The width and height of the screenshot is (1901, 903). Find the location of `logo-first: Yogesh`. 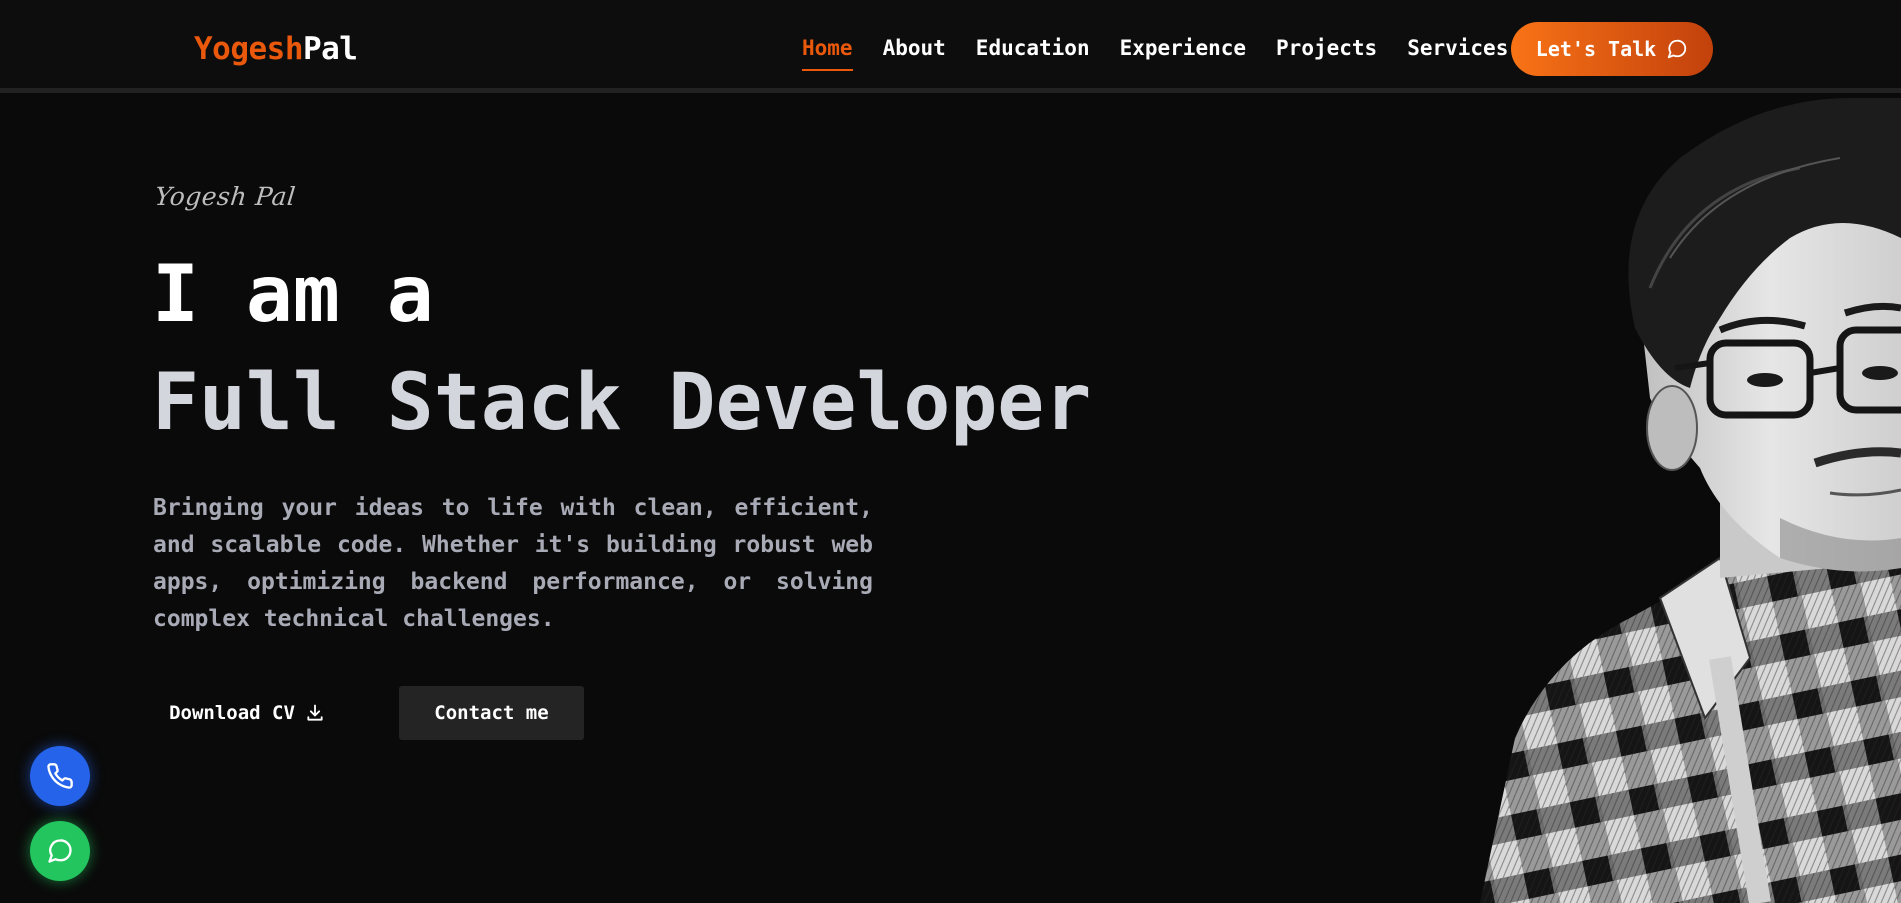

logo-first: Yogesh is located at coordinates (248, 49).